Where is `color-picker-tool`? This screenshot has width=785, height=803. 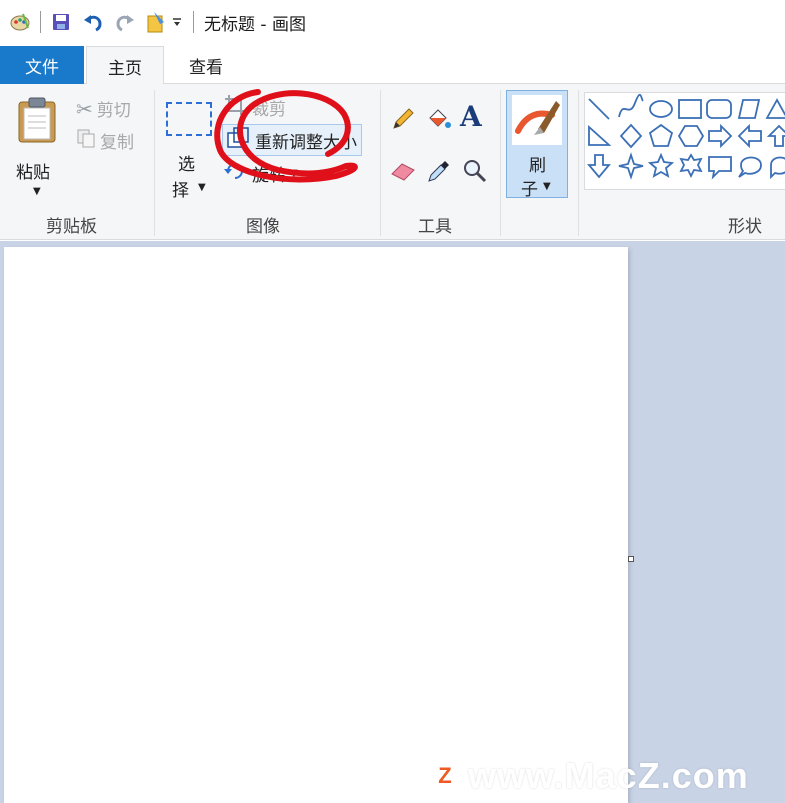 color-picker-tool is located at coordinates (439, 173).